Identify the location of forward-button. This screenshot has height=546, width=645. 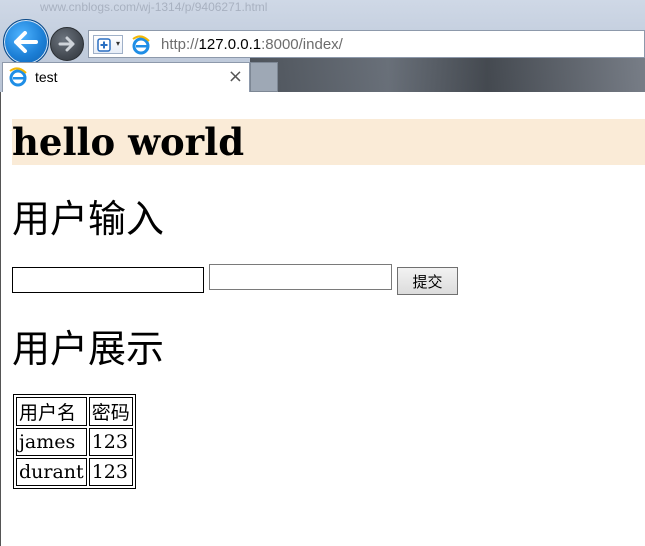
(67, 44).